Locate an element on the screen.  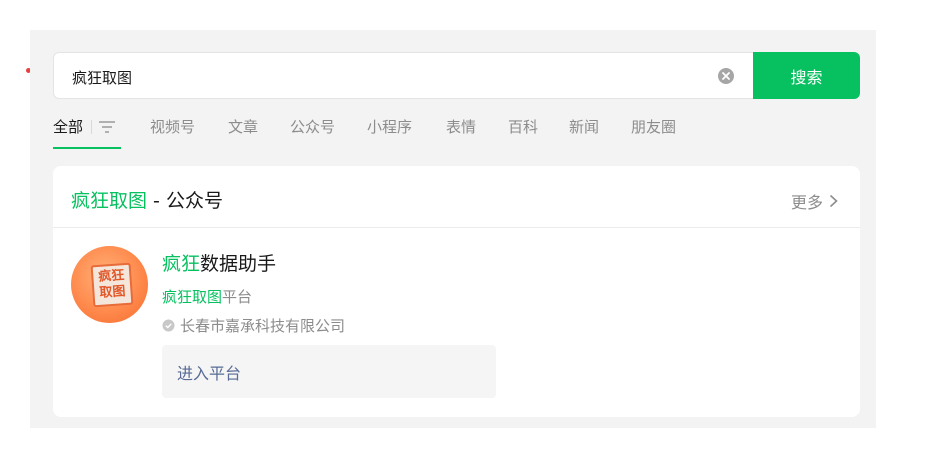
clear-icon is located at coordinates (726, 76).